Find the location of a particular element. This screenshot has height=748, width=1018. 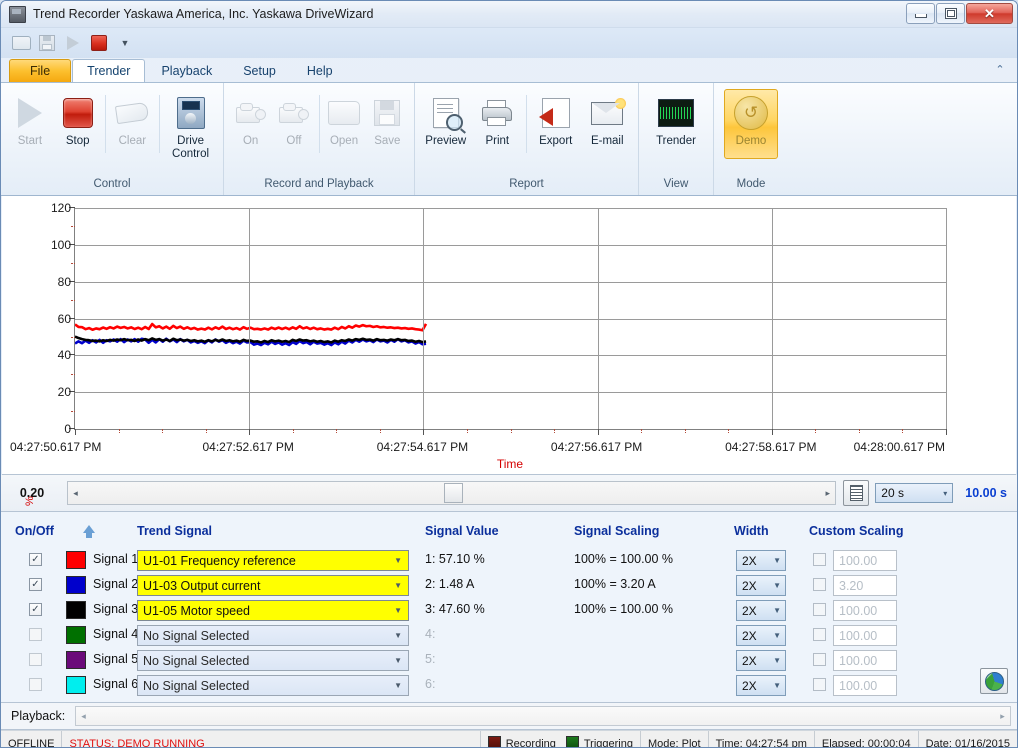

chart-y-tick-label: 40 is located at coordinates (64, 355).